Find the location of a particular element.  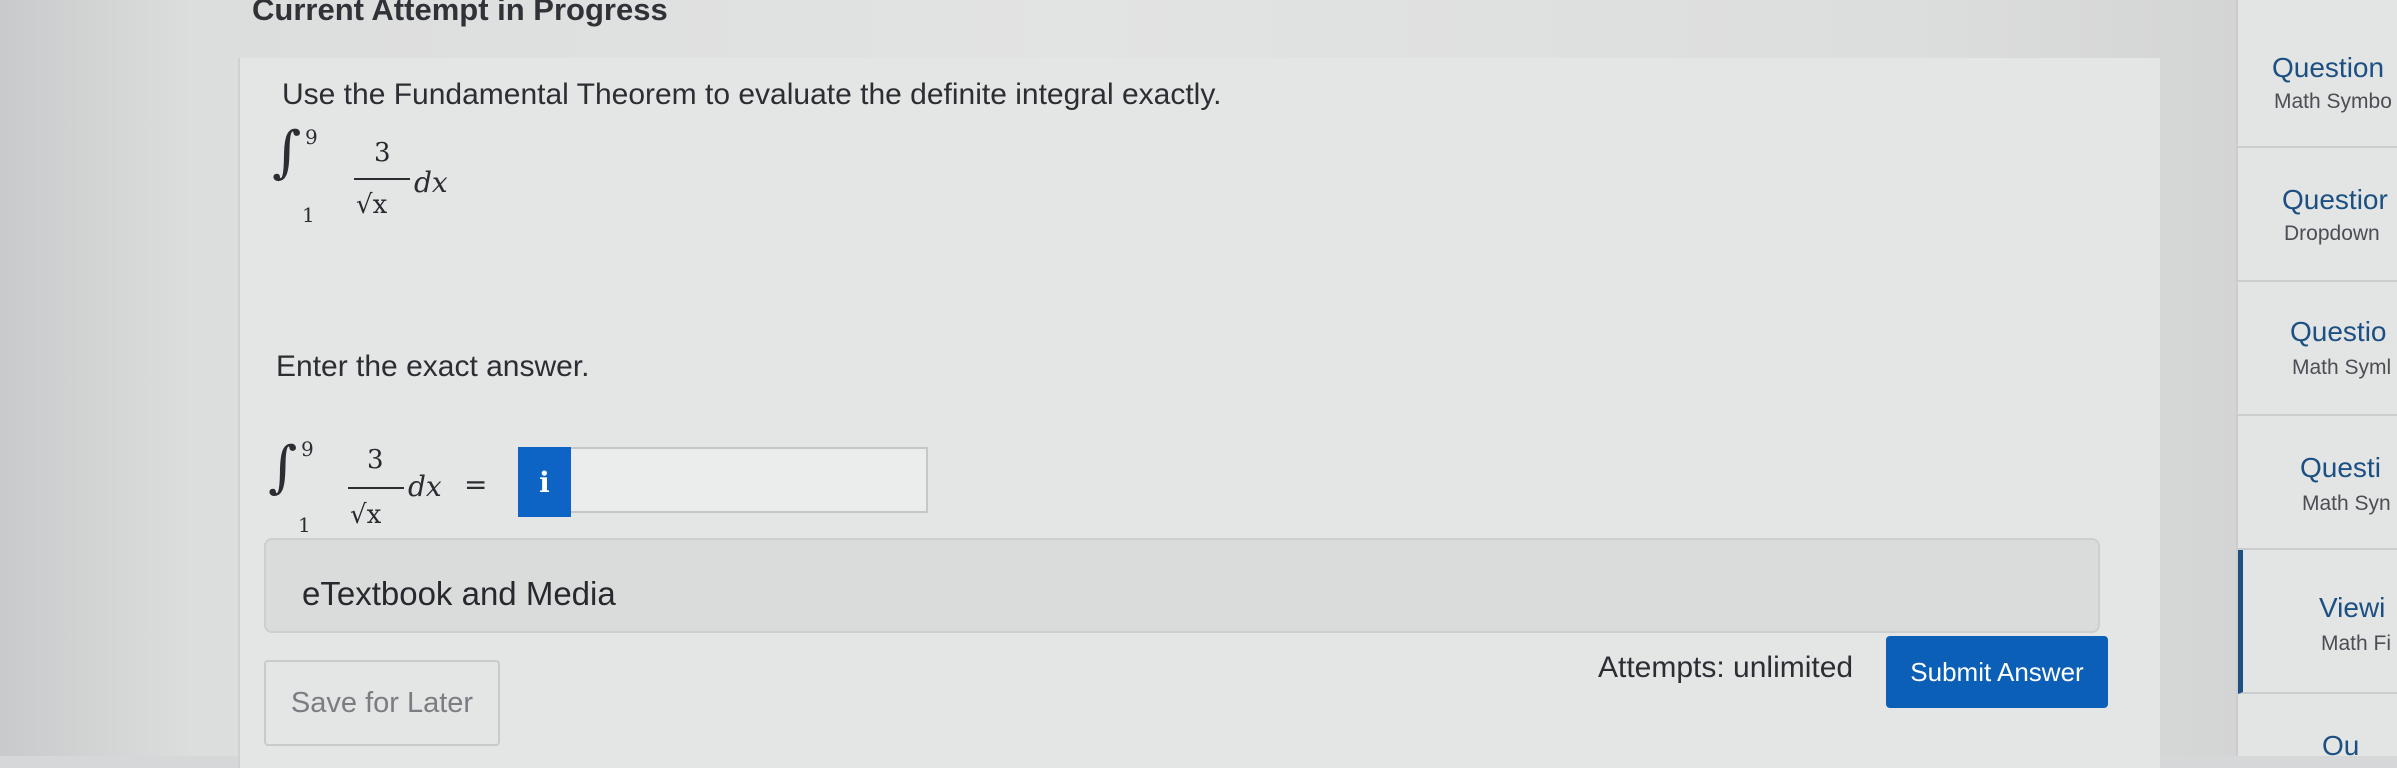

sidebar-item-question-2: Questior Dropdown is located at coordinates (2317, 215).